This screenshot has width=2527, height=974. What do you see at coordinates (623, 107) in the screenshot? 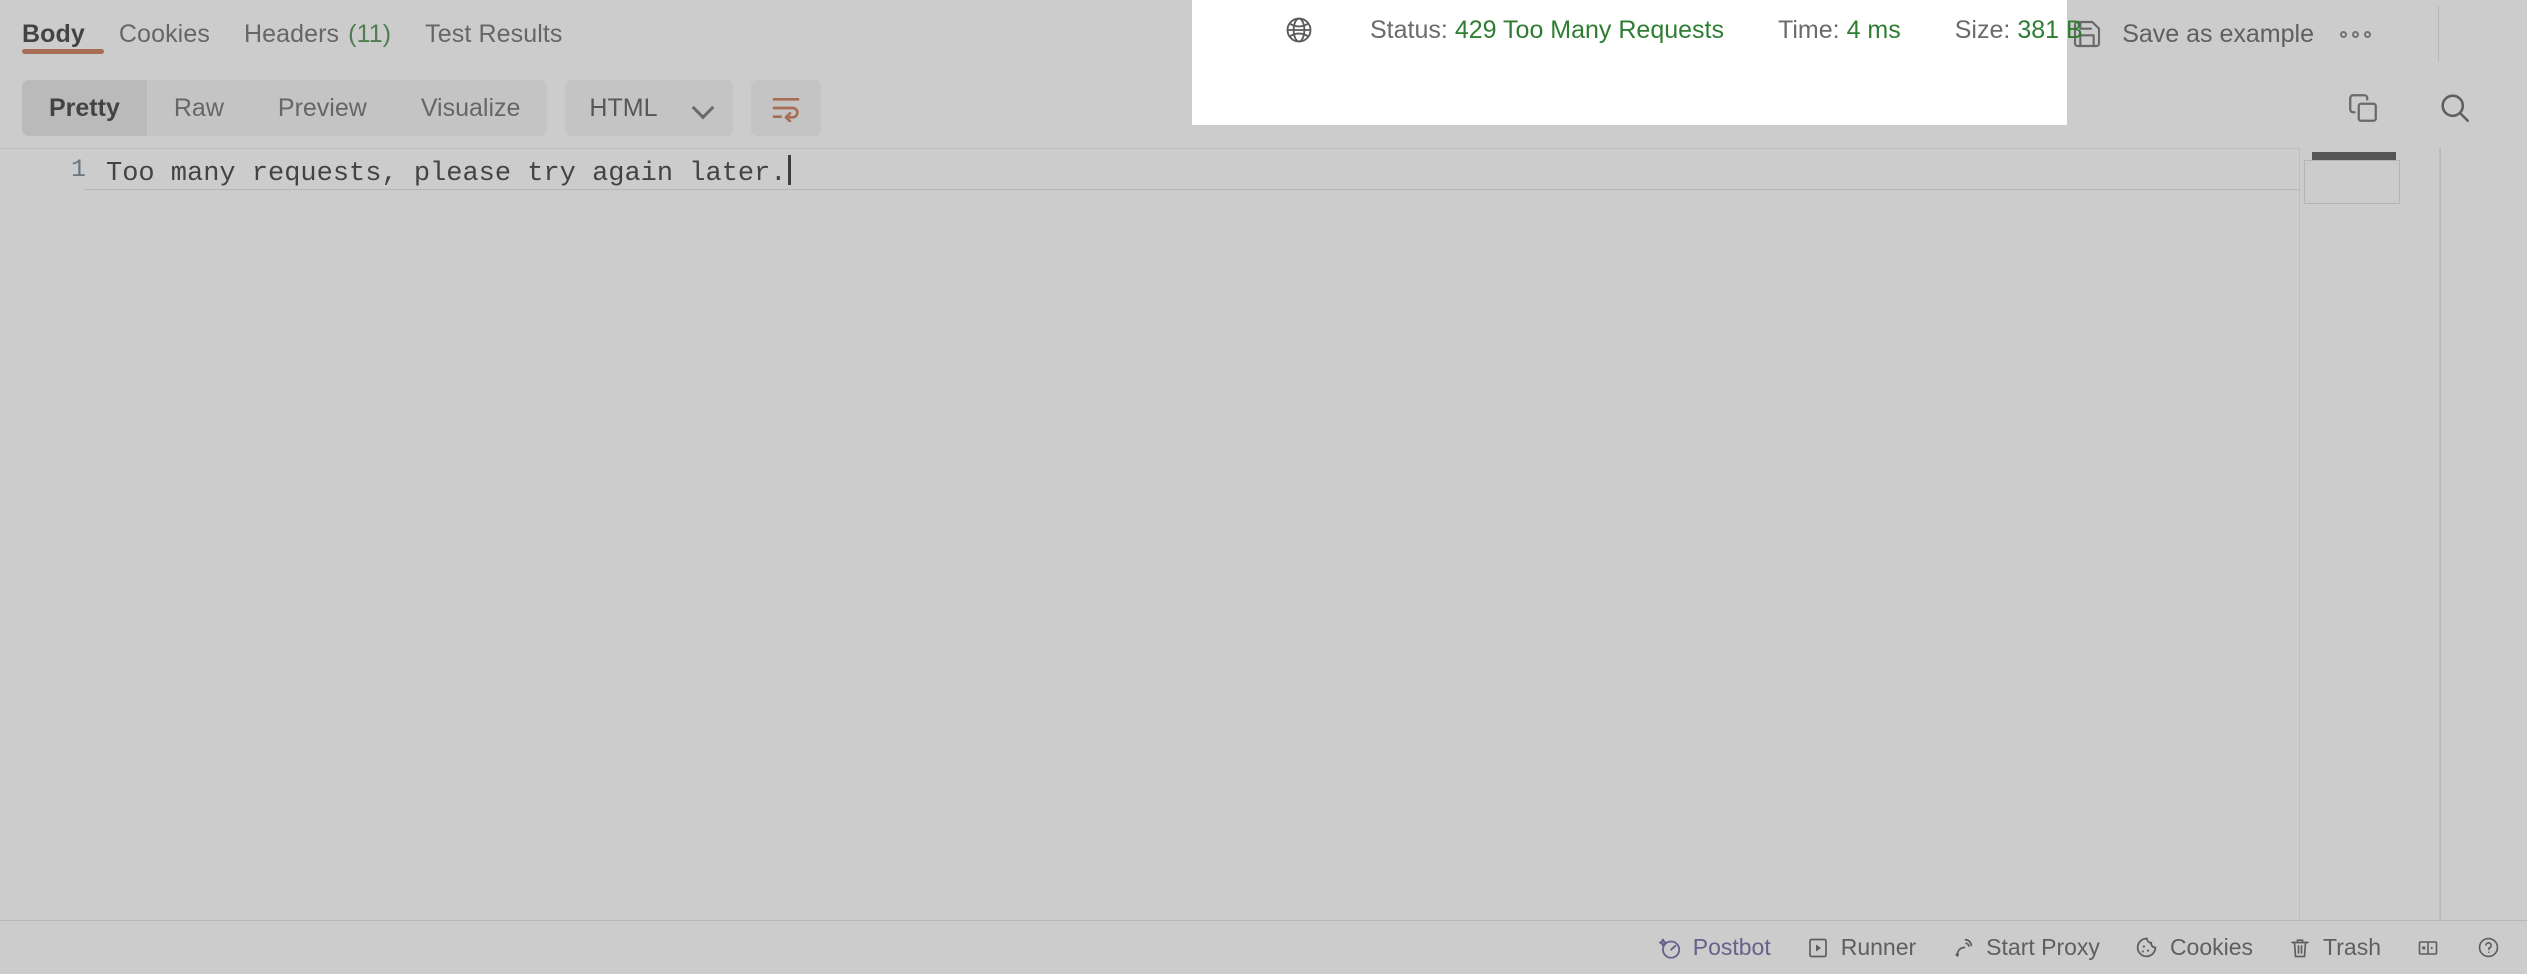
I see `format-select-value: HTML` at bounding box center [623, 107].